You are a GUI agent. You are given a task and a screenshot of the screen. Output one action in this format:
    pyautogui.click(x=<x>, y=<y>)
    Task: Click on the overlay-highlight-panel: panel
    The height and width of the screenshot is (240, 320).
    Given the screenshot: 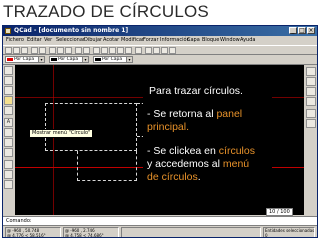 What is the action you would take?
    pyautogui.click(x=229, y=114)
    